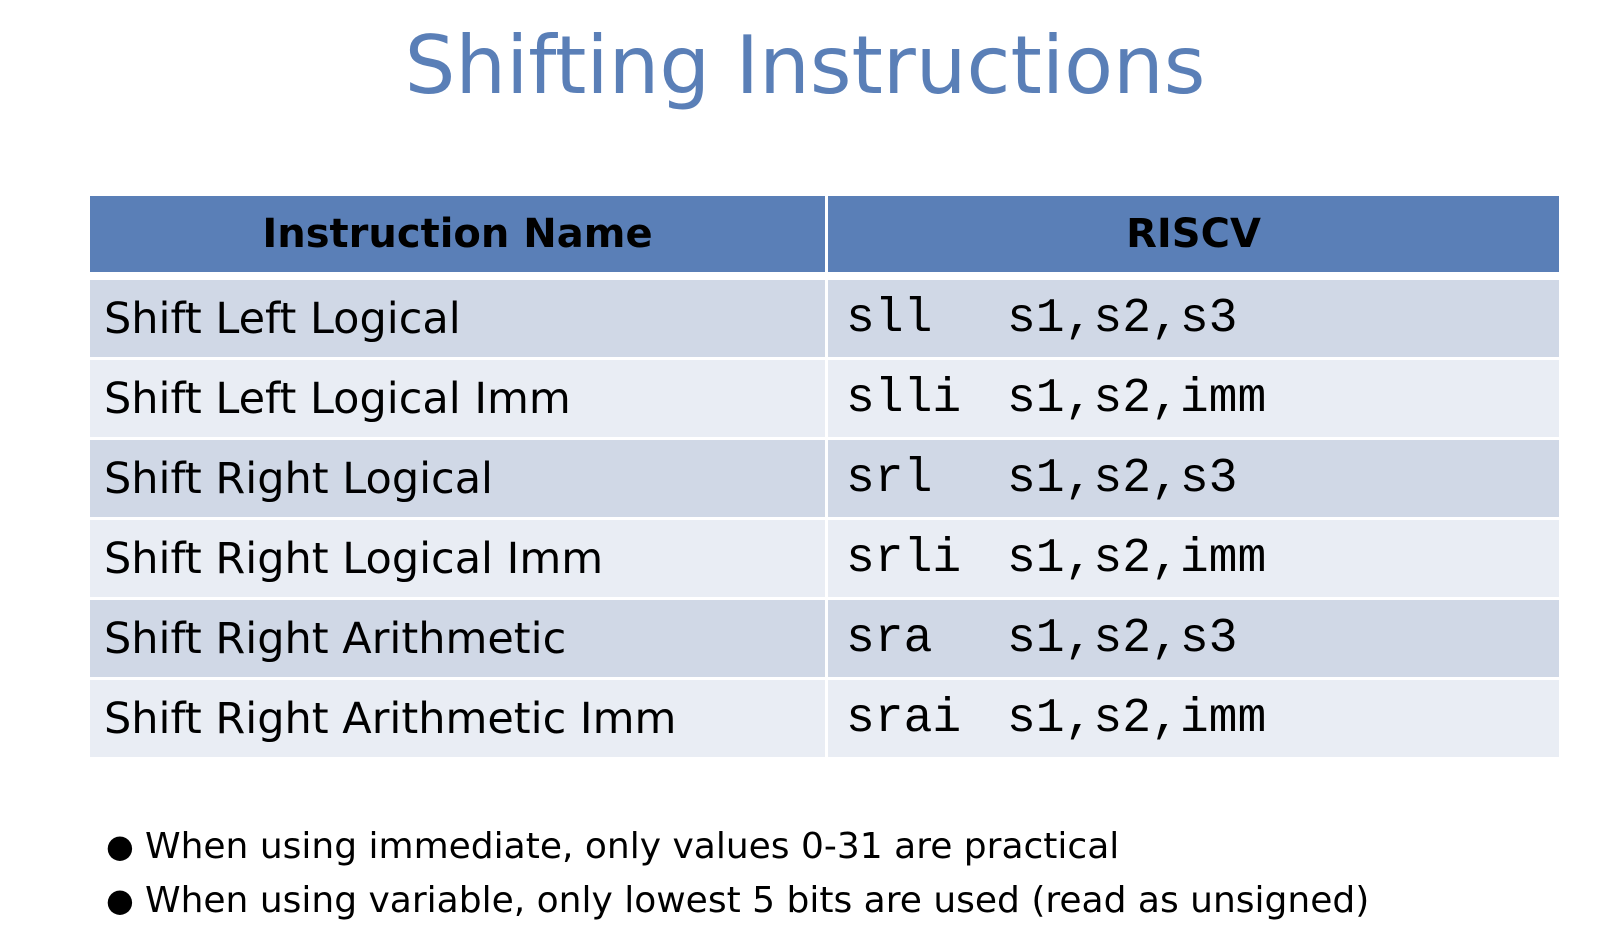 The width and height of the screenshot is (1610, 952). I want to click on opcode: sll, so click(889, 318).